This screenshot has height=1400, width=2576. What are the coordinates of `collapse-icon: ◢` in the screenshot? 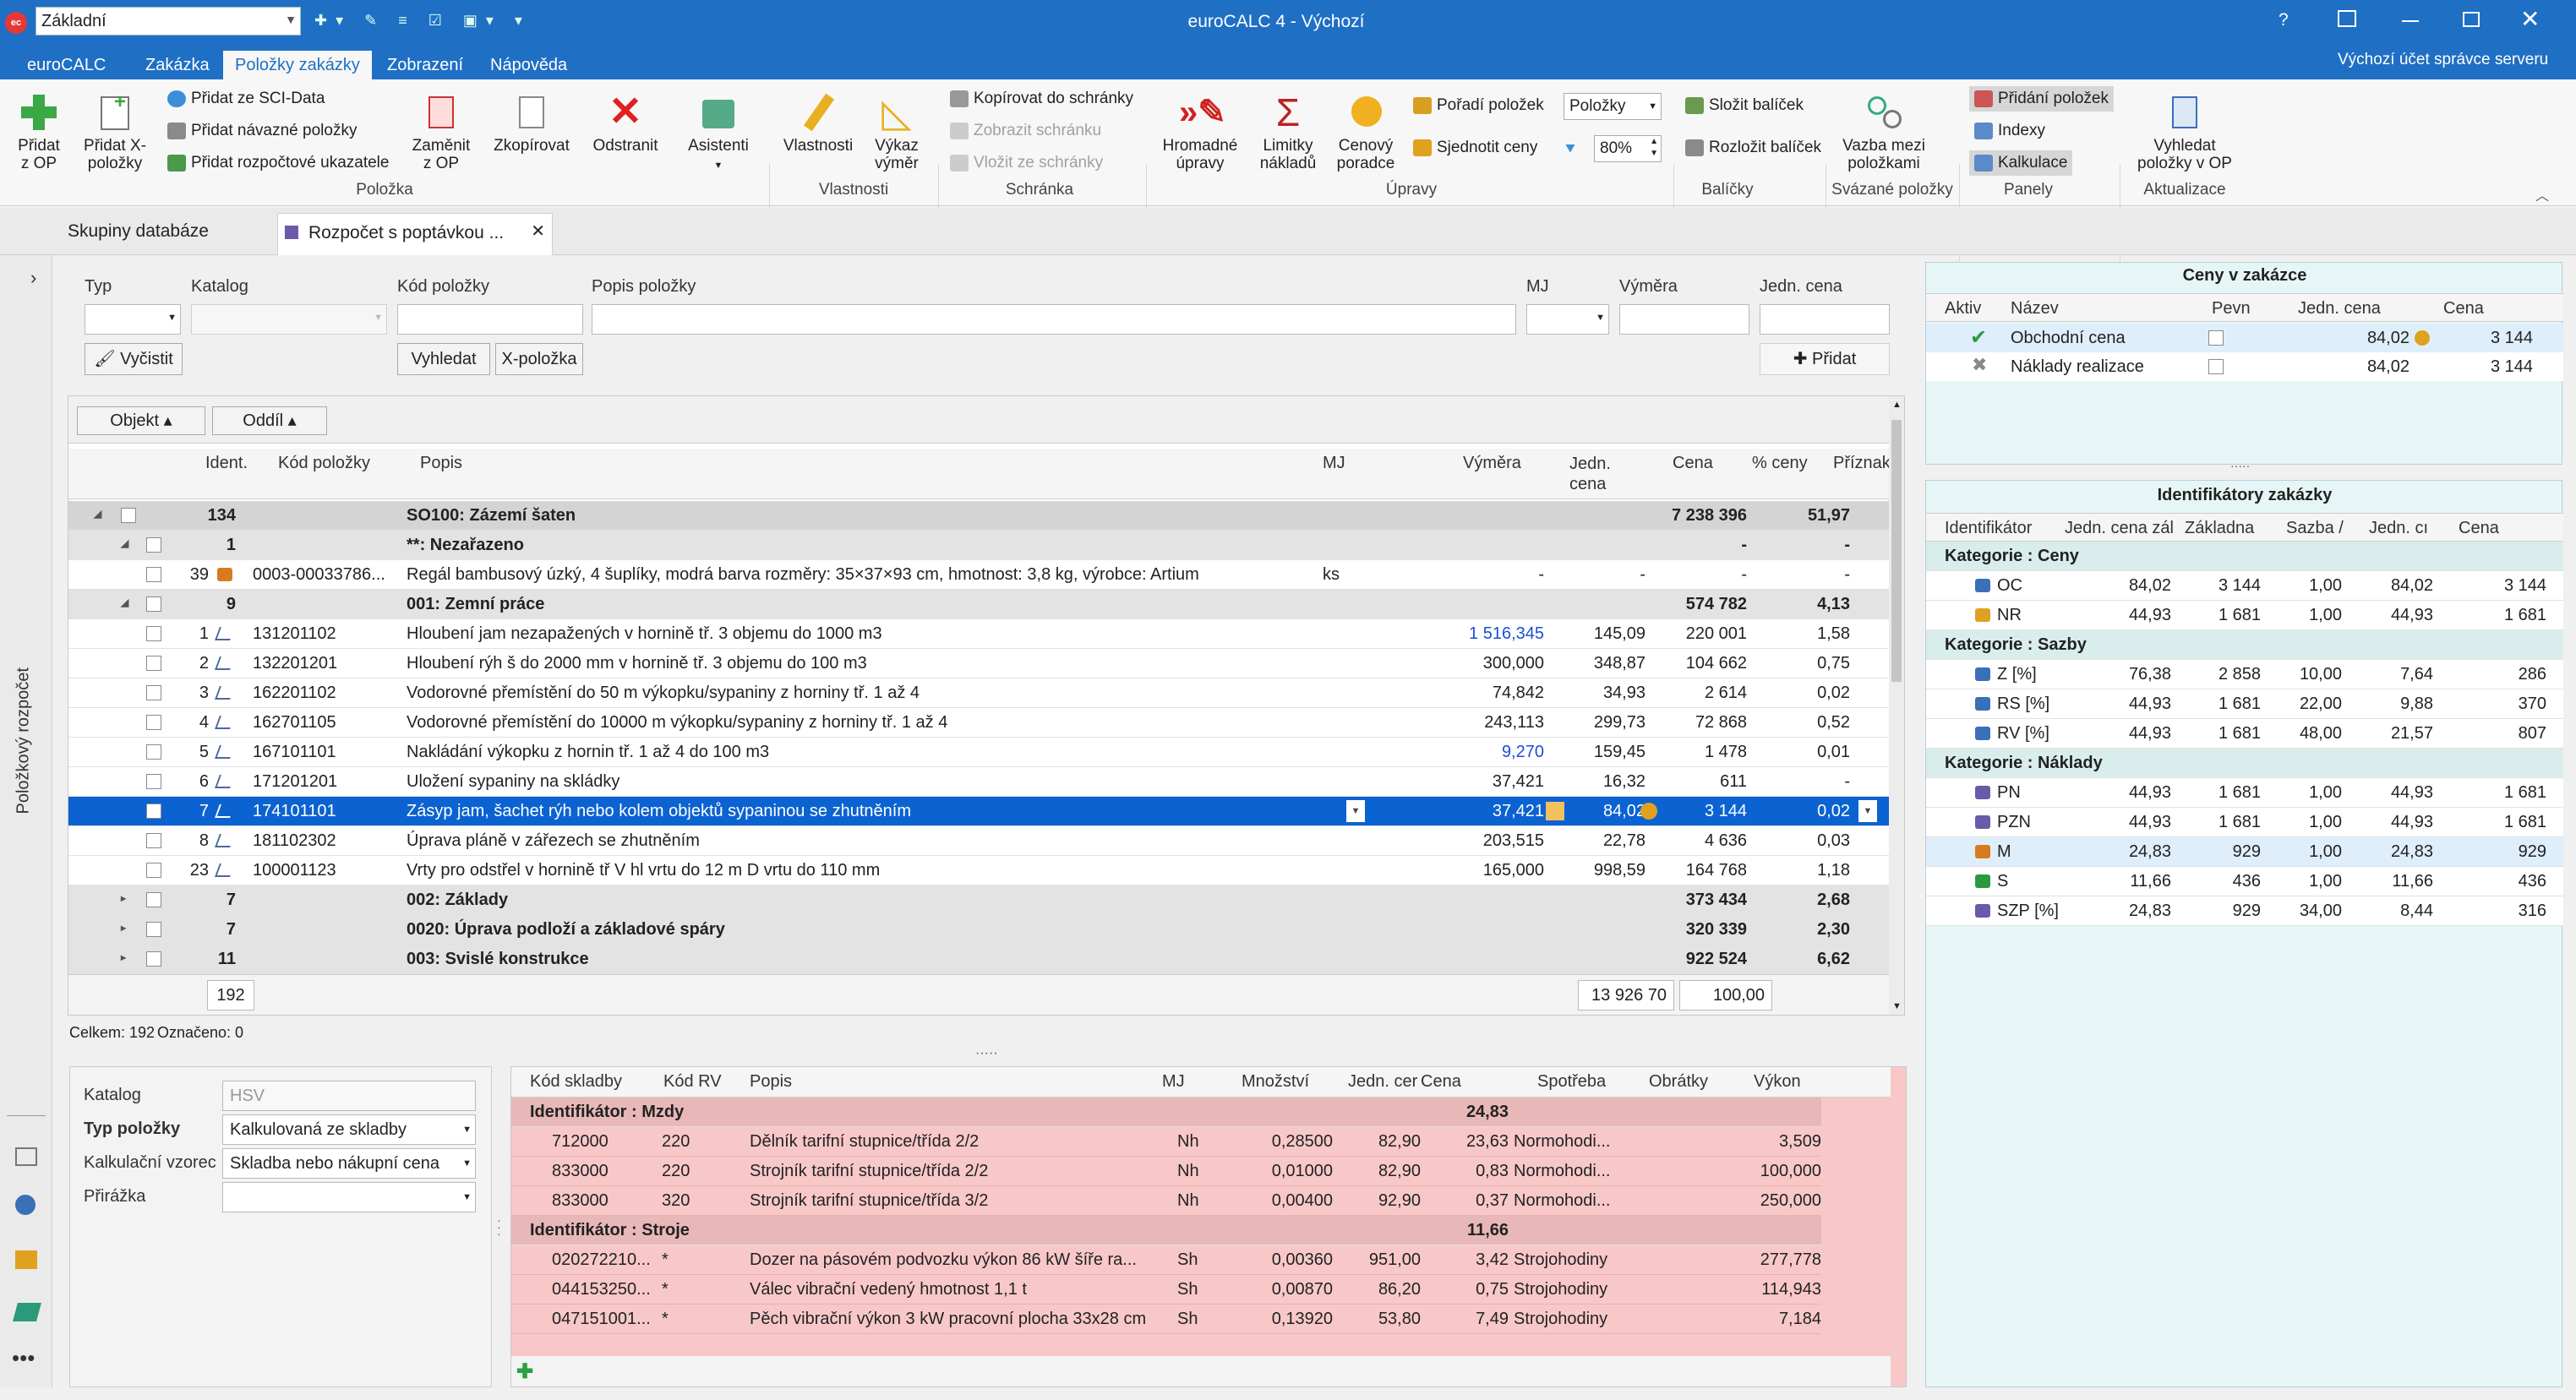 It's located at (97, 514).